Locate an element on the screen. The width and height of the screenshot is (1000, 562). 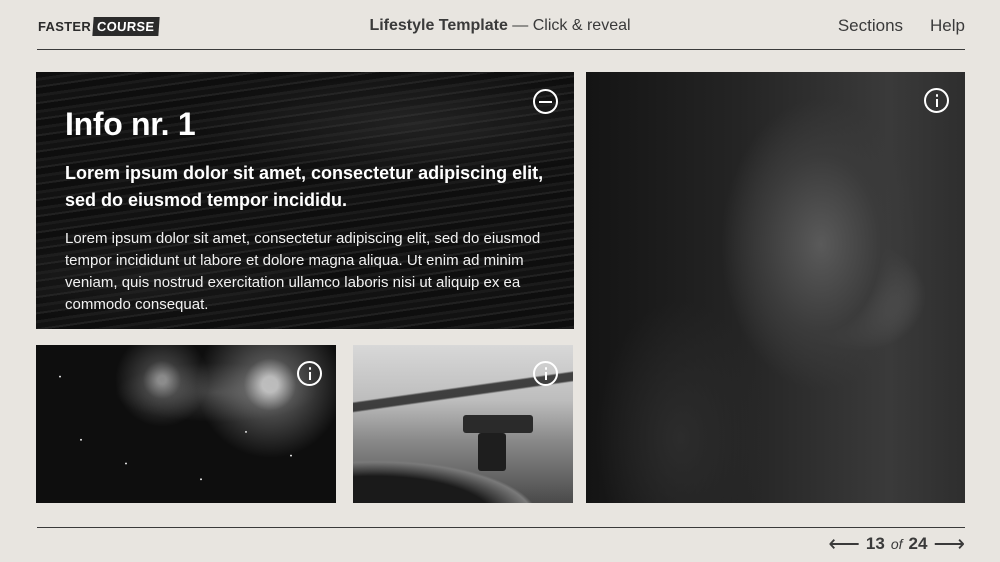
nebula-image is located at coordinates (186, 424).